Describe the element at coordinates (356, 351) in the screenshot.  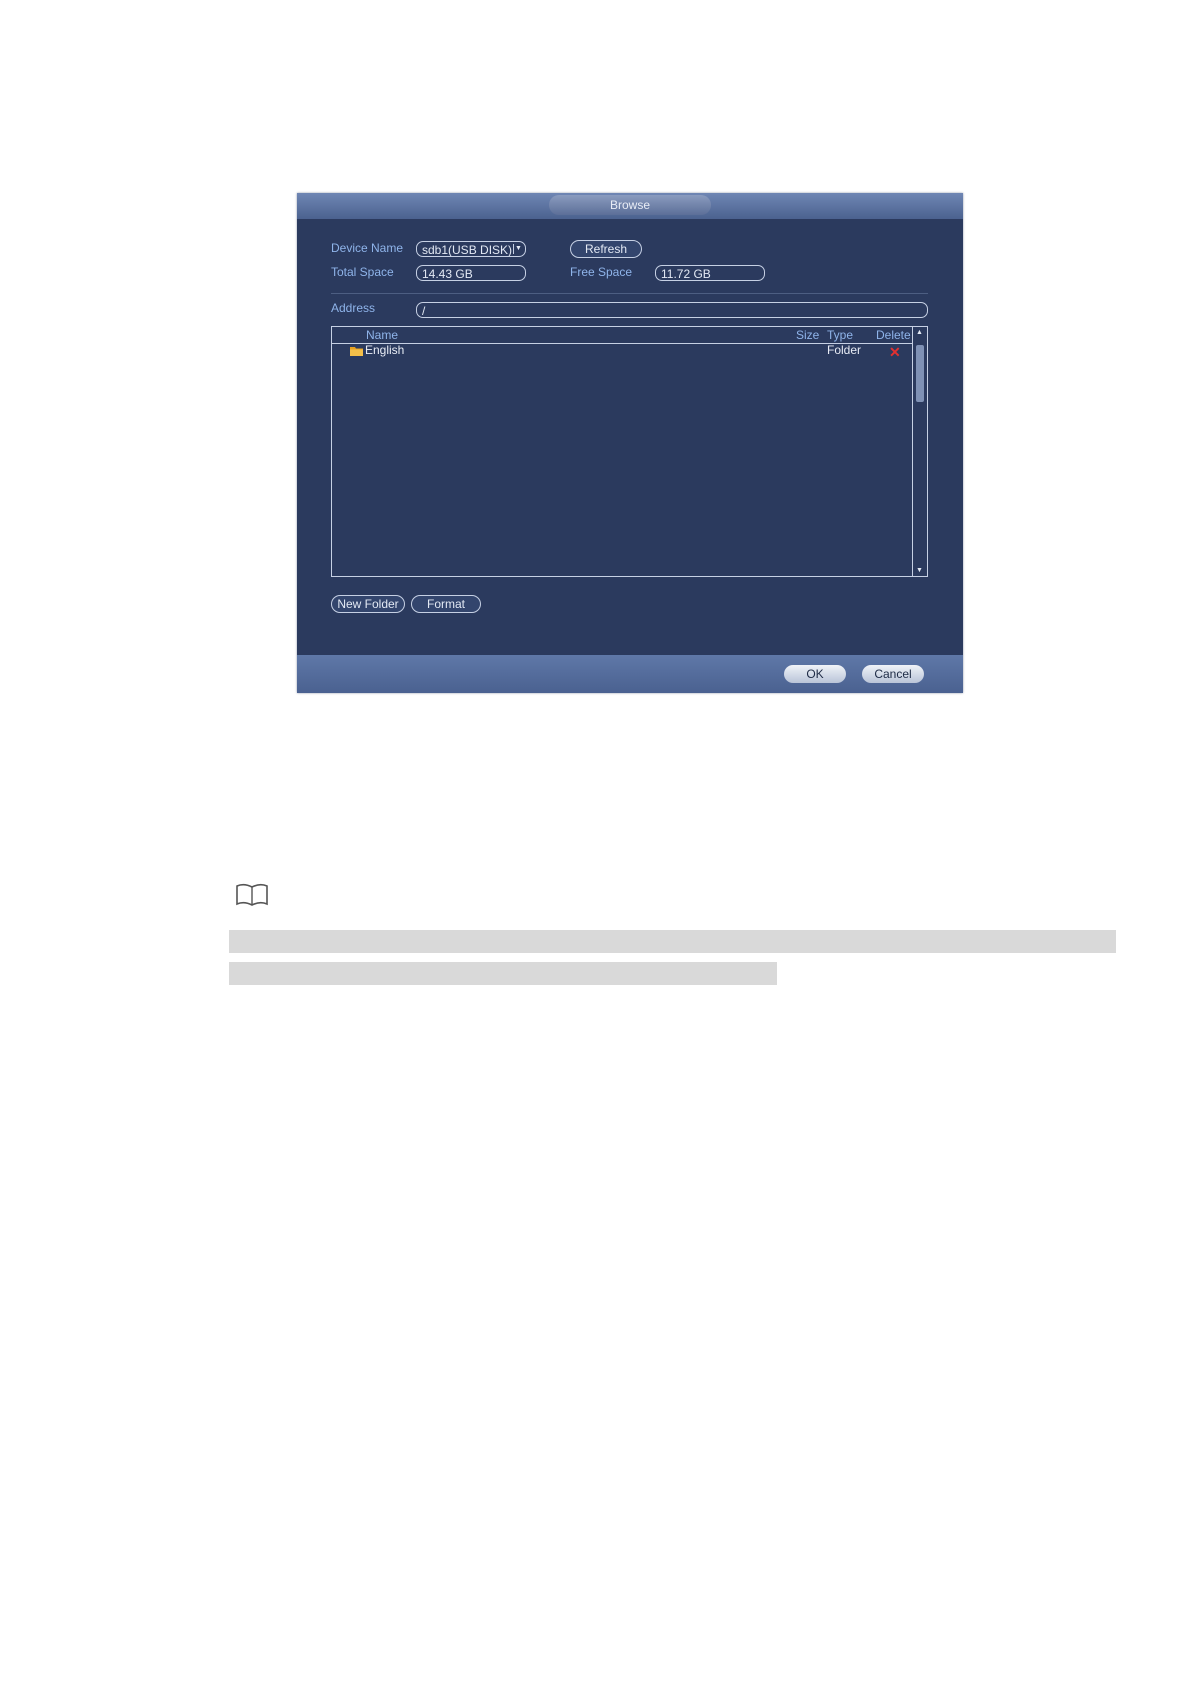
I see `folder-icon` at that location.